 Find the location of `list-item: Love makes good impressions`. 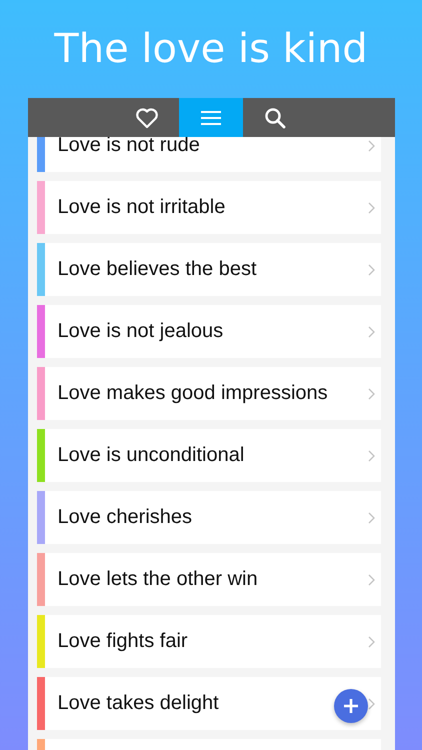

list-item: Love makes good impressions is located at coordinates (208, 393).